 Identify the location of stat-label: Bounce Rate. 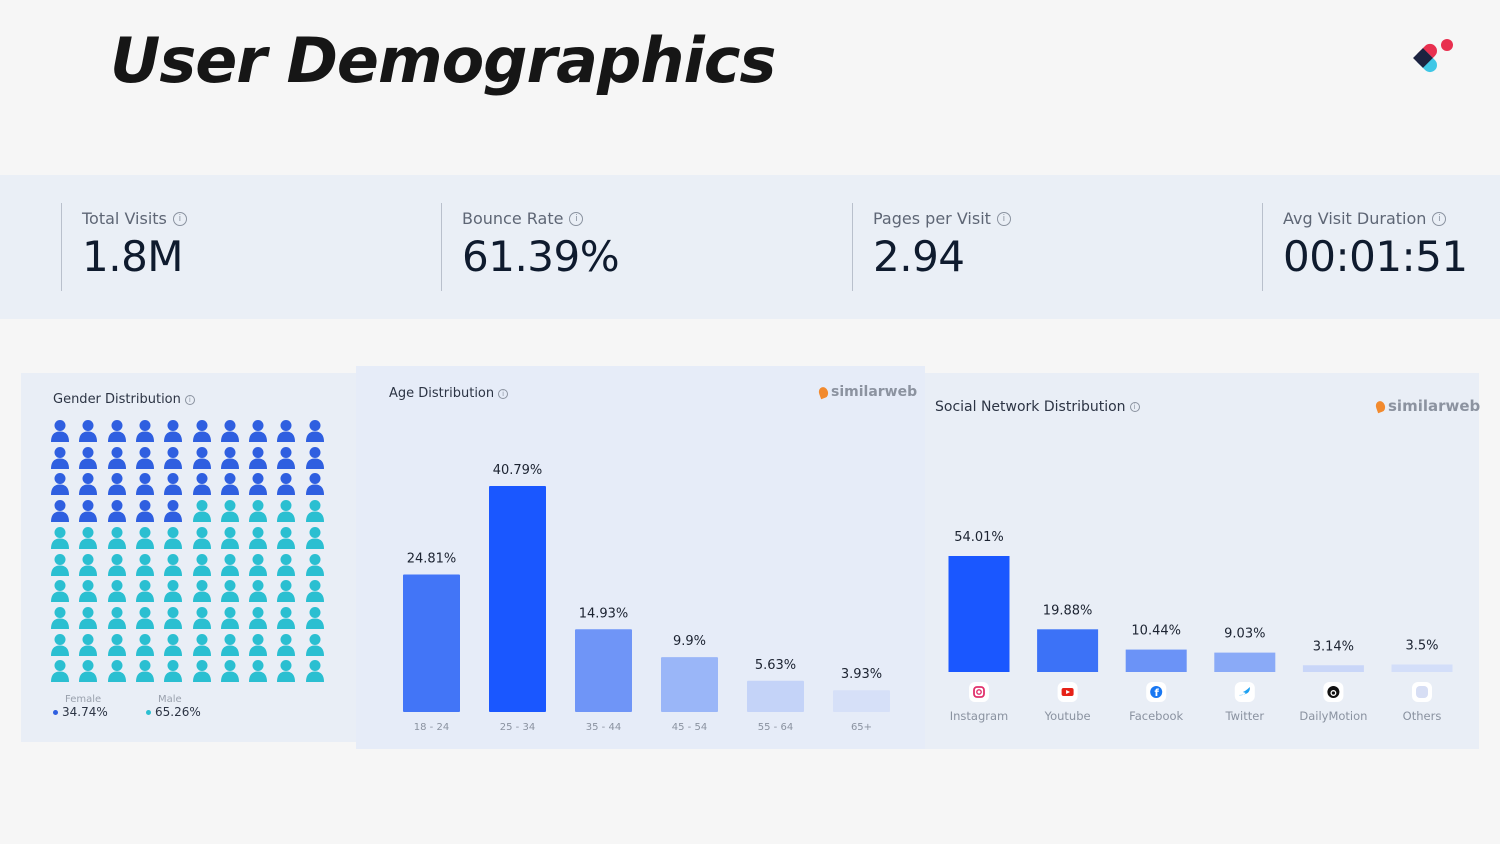
(513, 218).